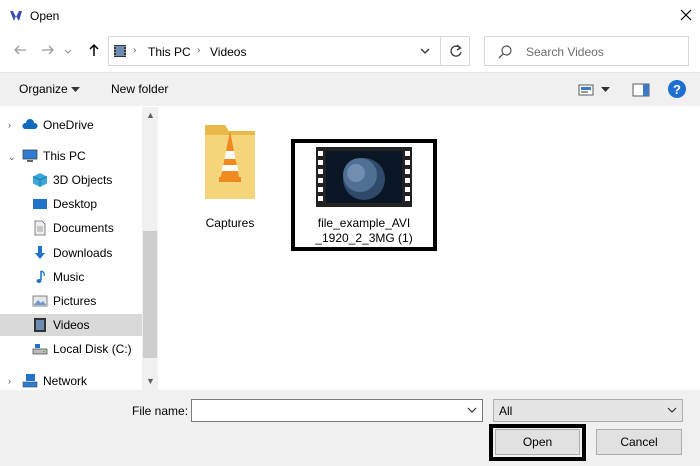 The width and height of the screenshot is (700, 466). Describe the element at coordinates (230, 223) in the screenshot. I see `file-name: Captures` at that location.